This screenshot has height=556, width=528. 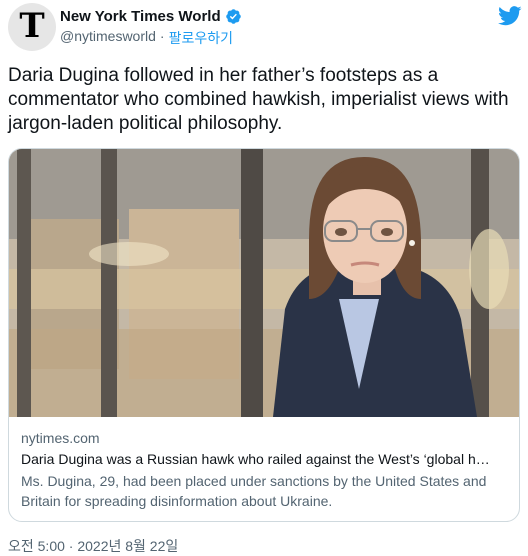 What do you see at coordinates (510, 16) in the screenshot?
I see `twitter-bird-icon` at bounding box center [510, 16].